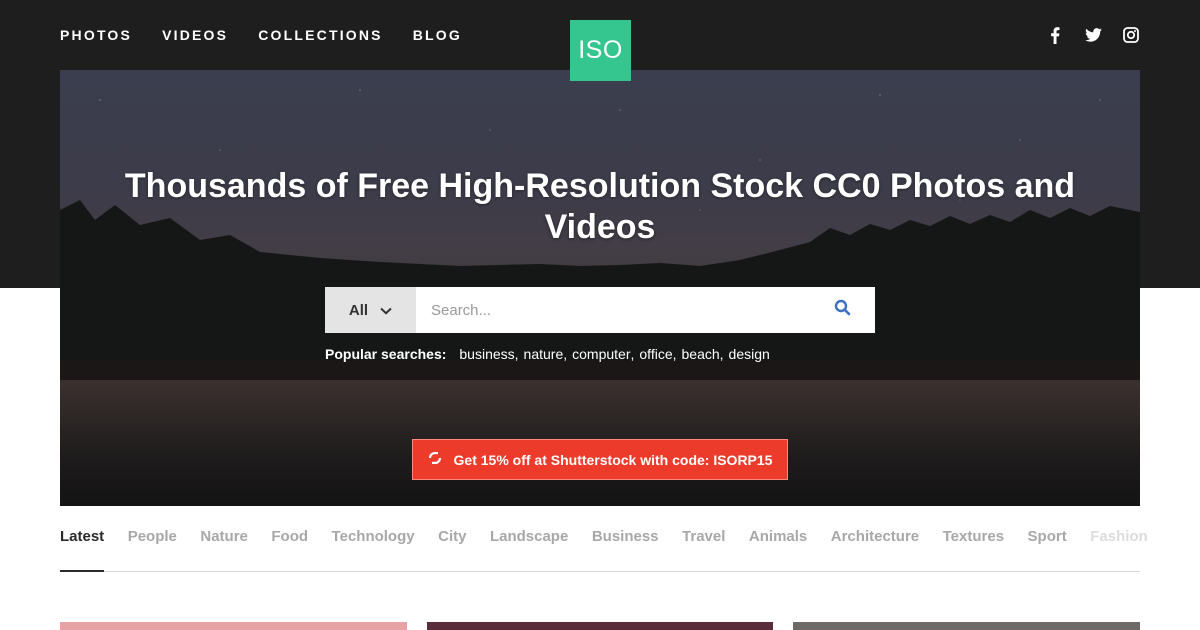 This screenshot has height=630, width=1200. Describe the element at coordinates (703, 550) in the screenshot. I see `tab-travel: Travel` at that location.